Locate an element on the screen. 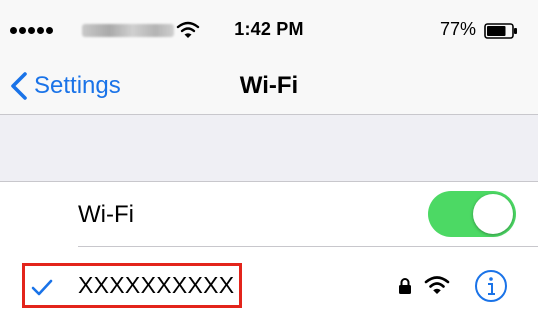 The width and height of the screenshot is (538, 309). info-icon is located at coordinates (491, 286).